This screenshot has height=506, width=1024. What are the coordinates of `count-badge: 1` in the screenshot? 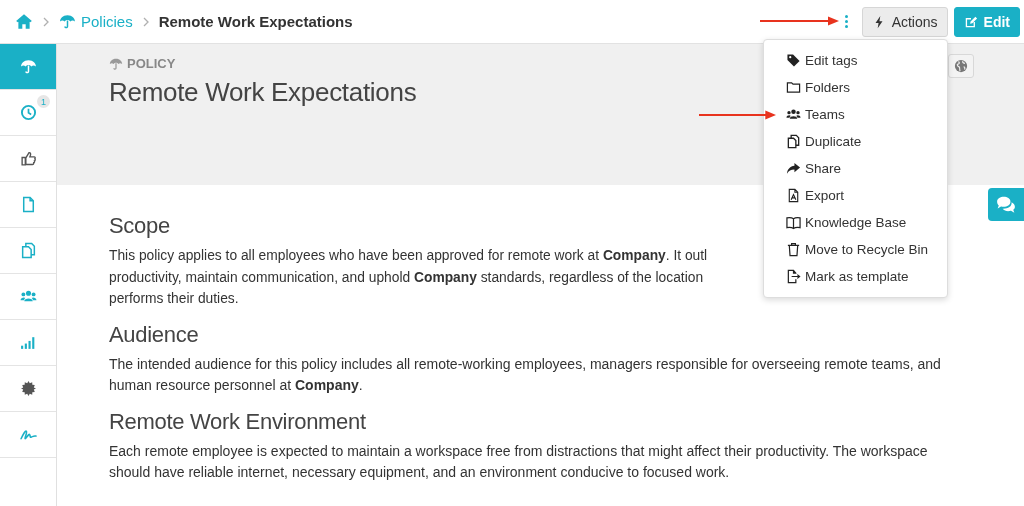 It's located at (43, 101).